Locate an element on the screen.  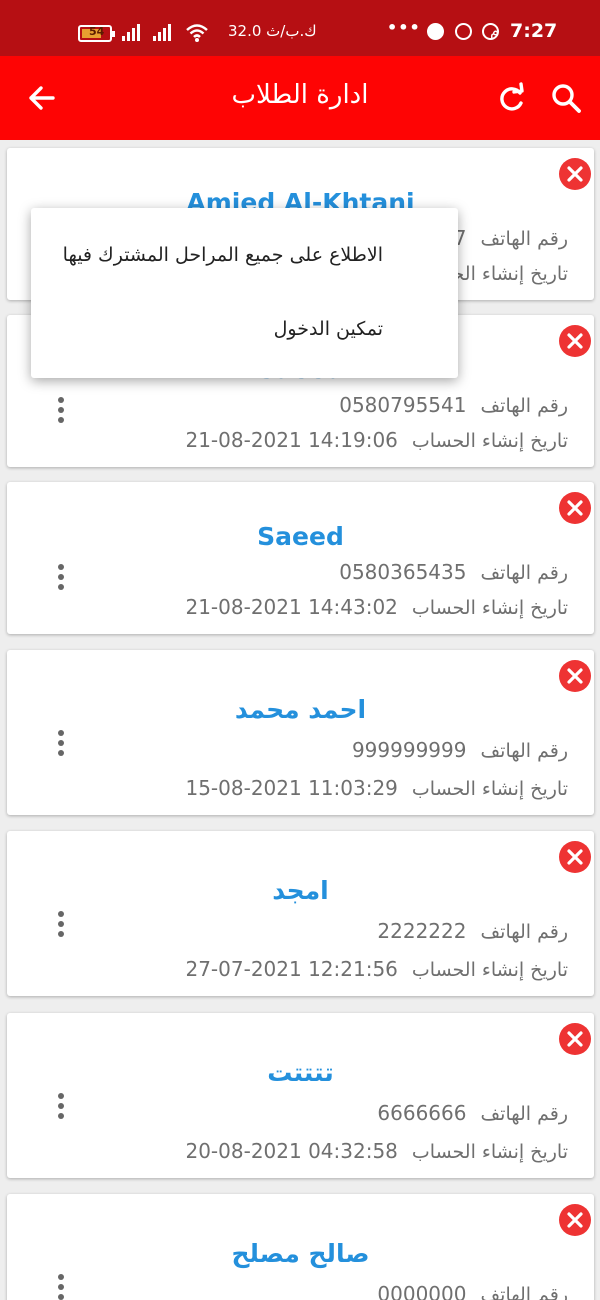
phone-row: رقم الهاتف 0580365435 is located at coordinates (453, 572).